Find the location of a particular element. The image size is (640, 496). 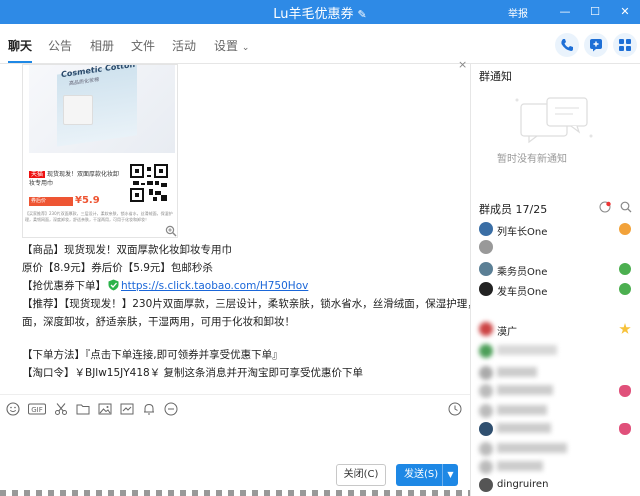

members-header: 群成员 17/25 is located at coordinates (513, 209).